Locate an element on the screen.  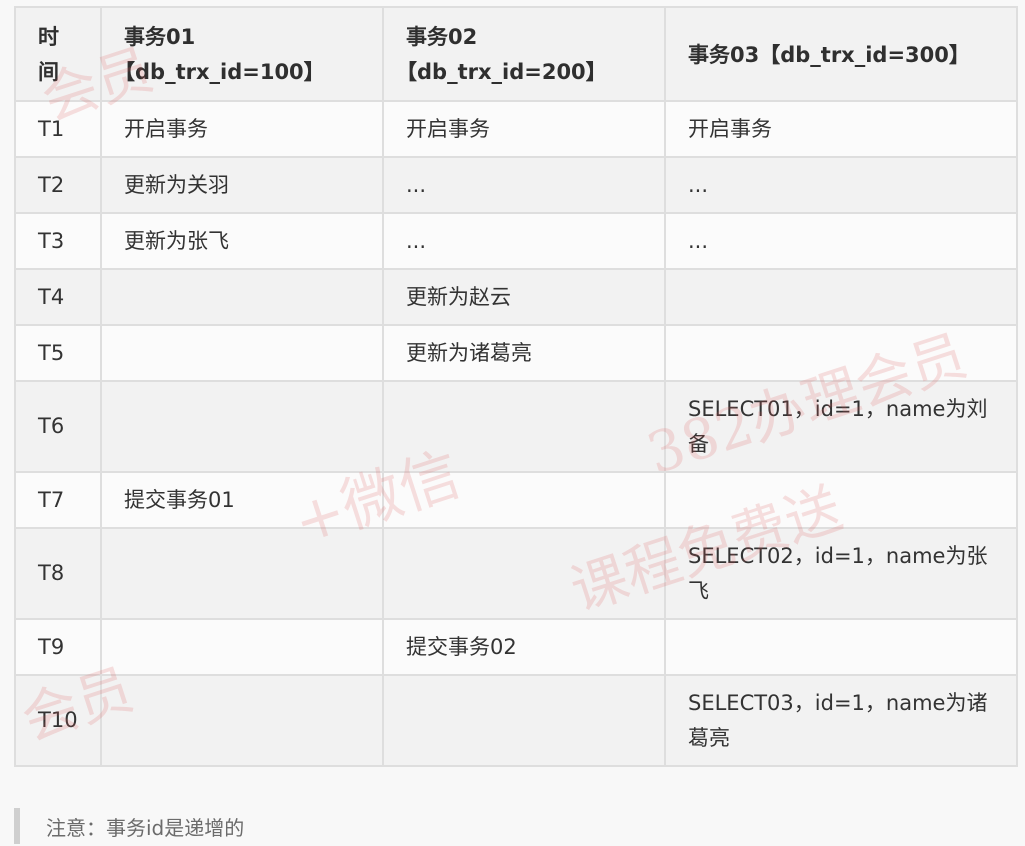
header-transaction-01: 事务01 【db_trx_id=100】 is located at coordinates (242, 54).